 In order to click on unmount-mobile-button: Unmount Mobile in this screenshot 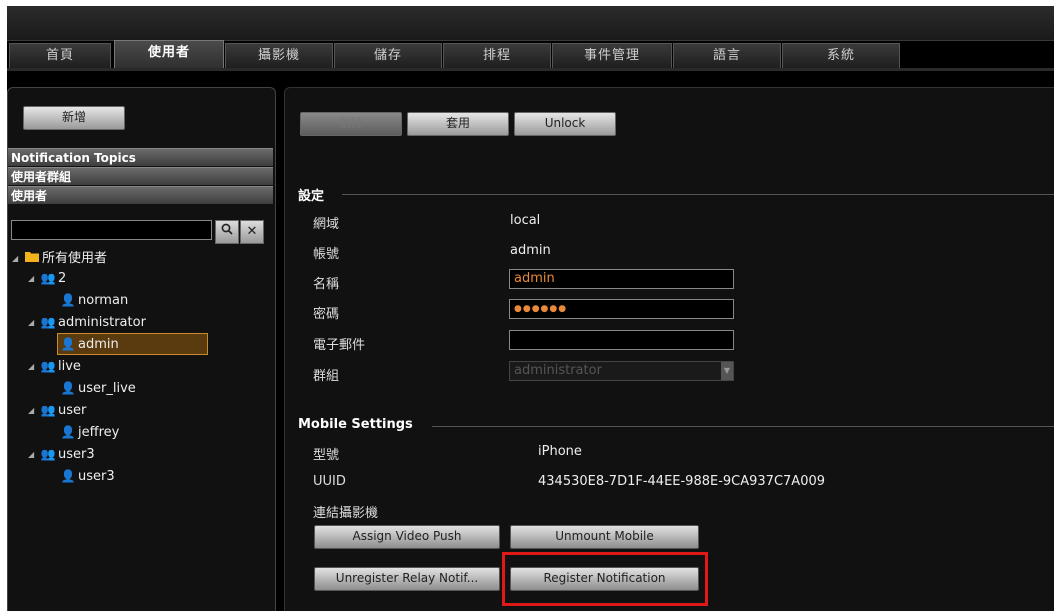, I will do `click(604, 537)`.